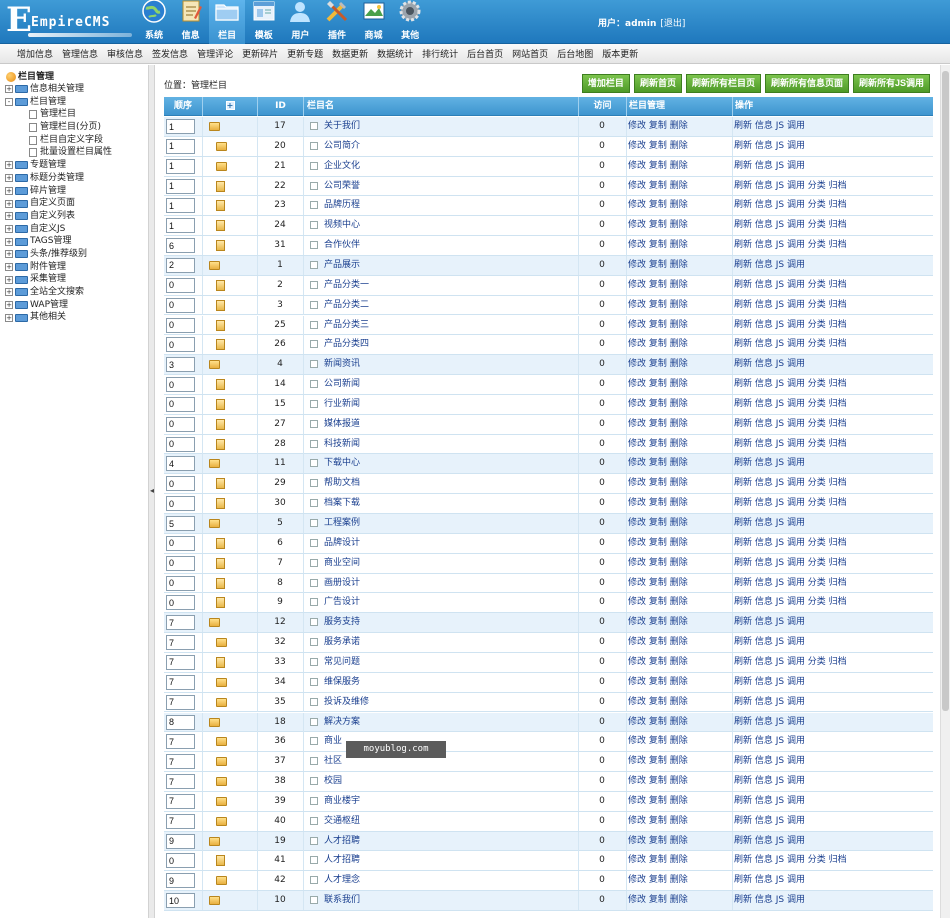 The height and width of the screenshot is (918, 950). I want to click on topnav-template-window: 模板, so click(264, 22).